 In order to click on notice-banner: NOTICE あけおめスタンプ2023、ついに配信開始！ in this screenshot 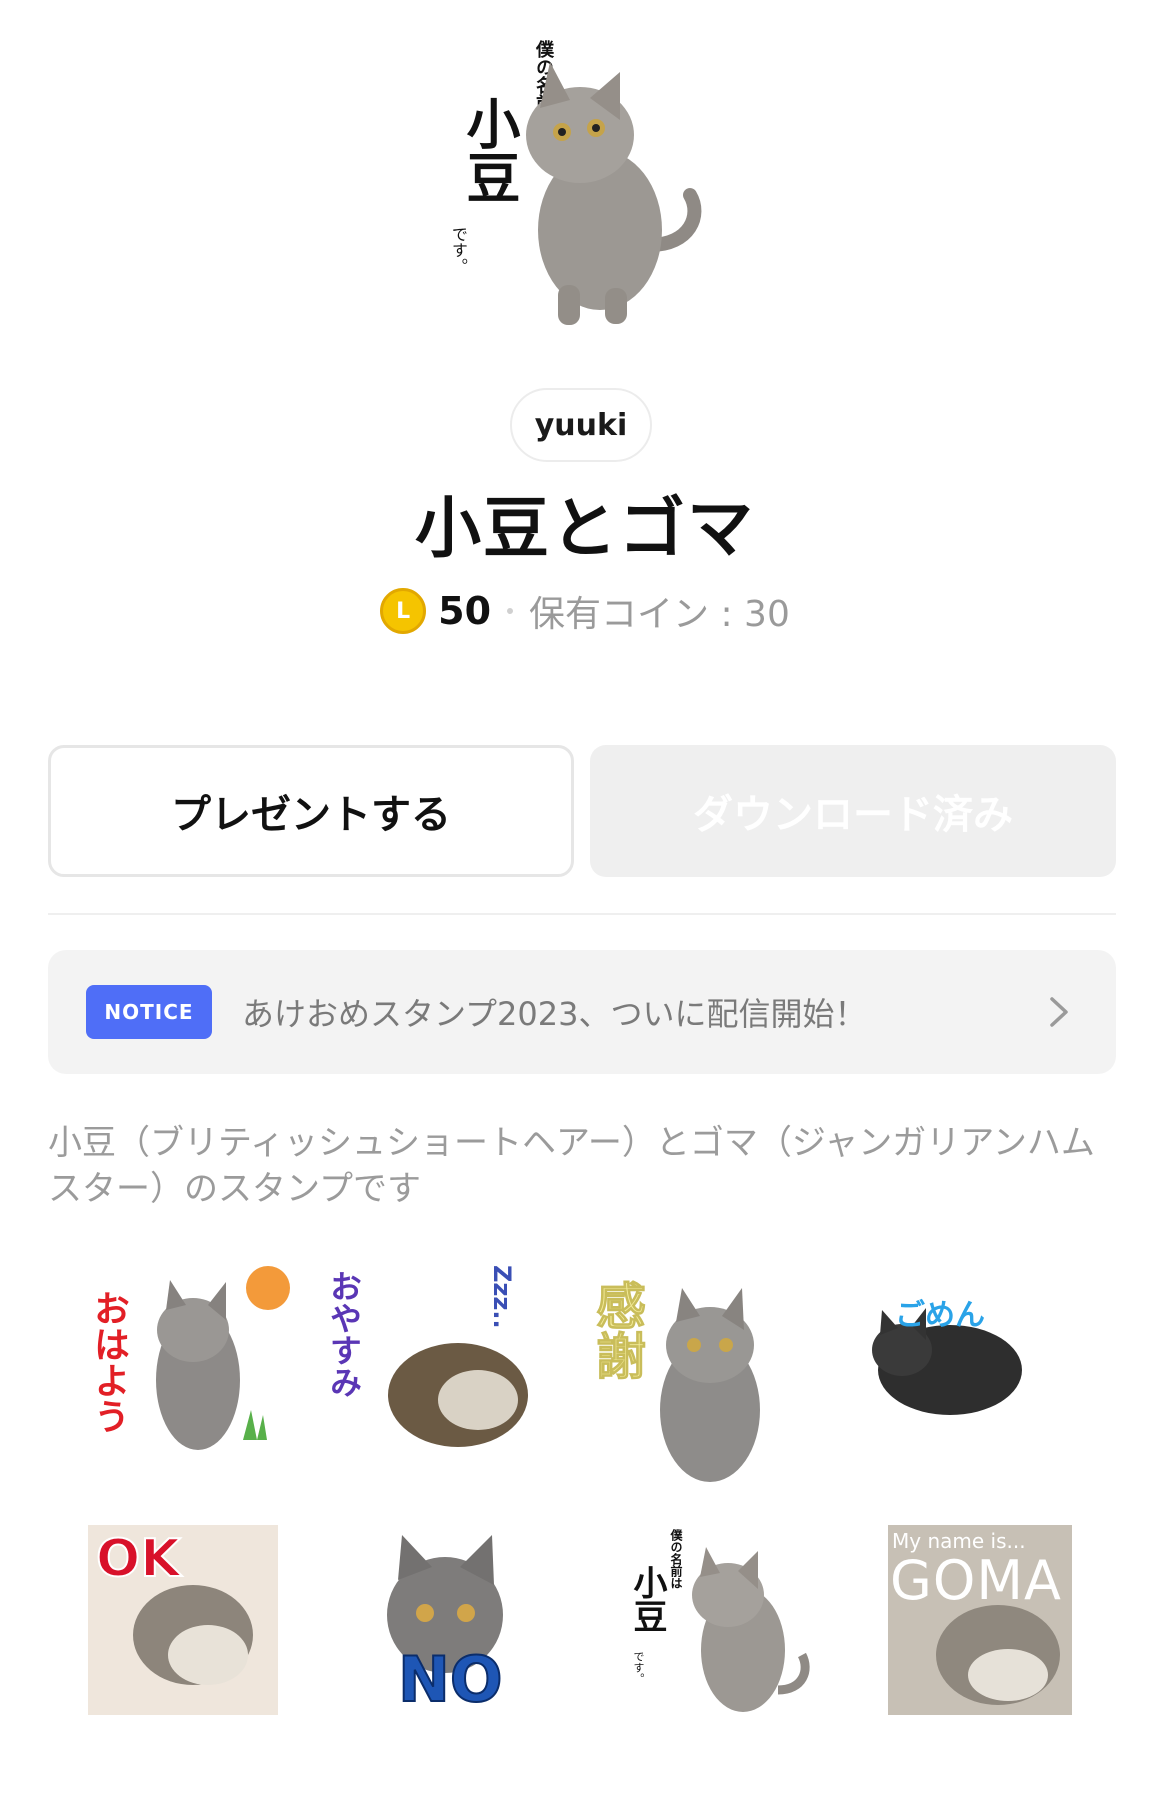, I will do `click(582, 1012)`.